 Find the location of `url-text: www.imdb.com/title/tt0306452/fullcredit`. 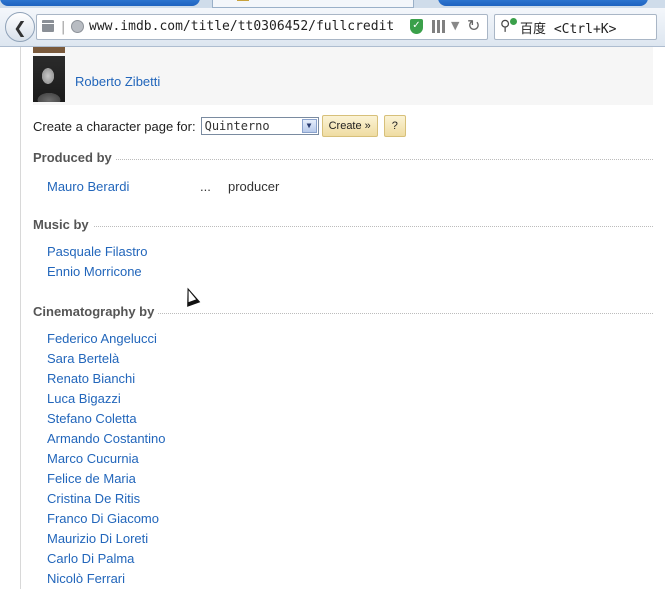

url-text: www.imdb.com/title/tt0306452/fullcredit is located at coordinates (241, 26).